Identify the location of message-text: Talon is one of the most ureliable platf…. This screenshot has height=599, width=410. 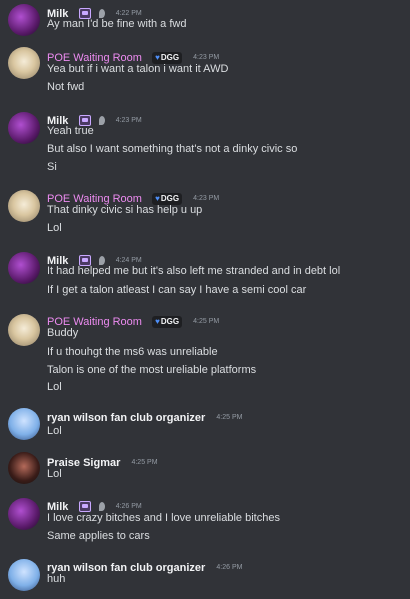
(152, 370).